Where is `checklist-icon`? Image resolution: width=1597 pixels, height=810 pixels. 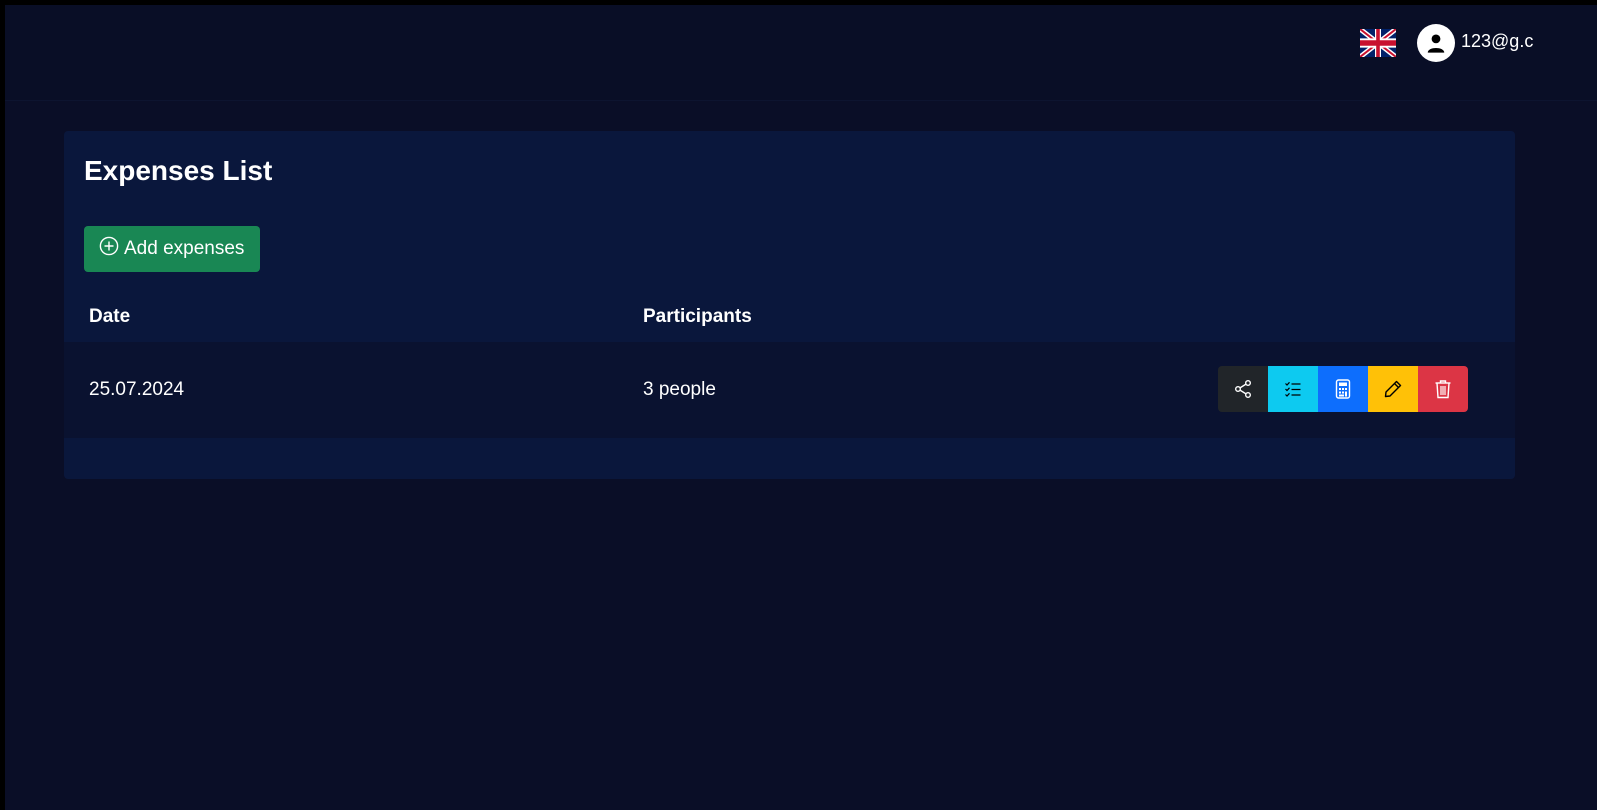
checklist-icon is located at coordinates (1293, 389).